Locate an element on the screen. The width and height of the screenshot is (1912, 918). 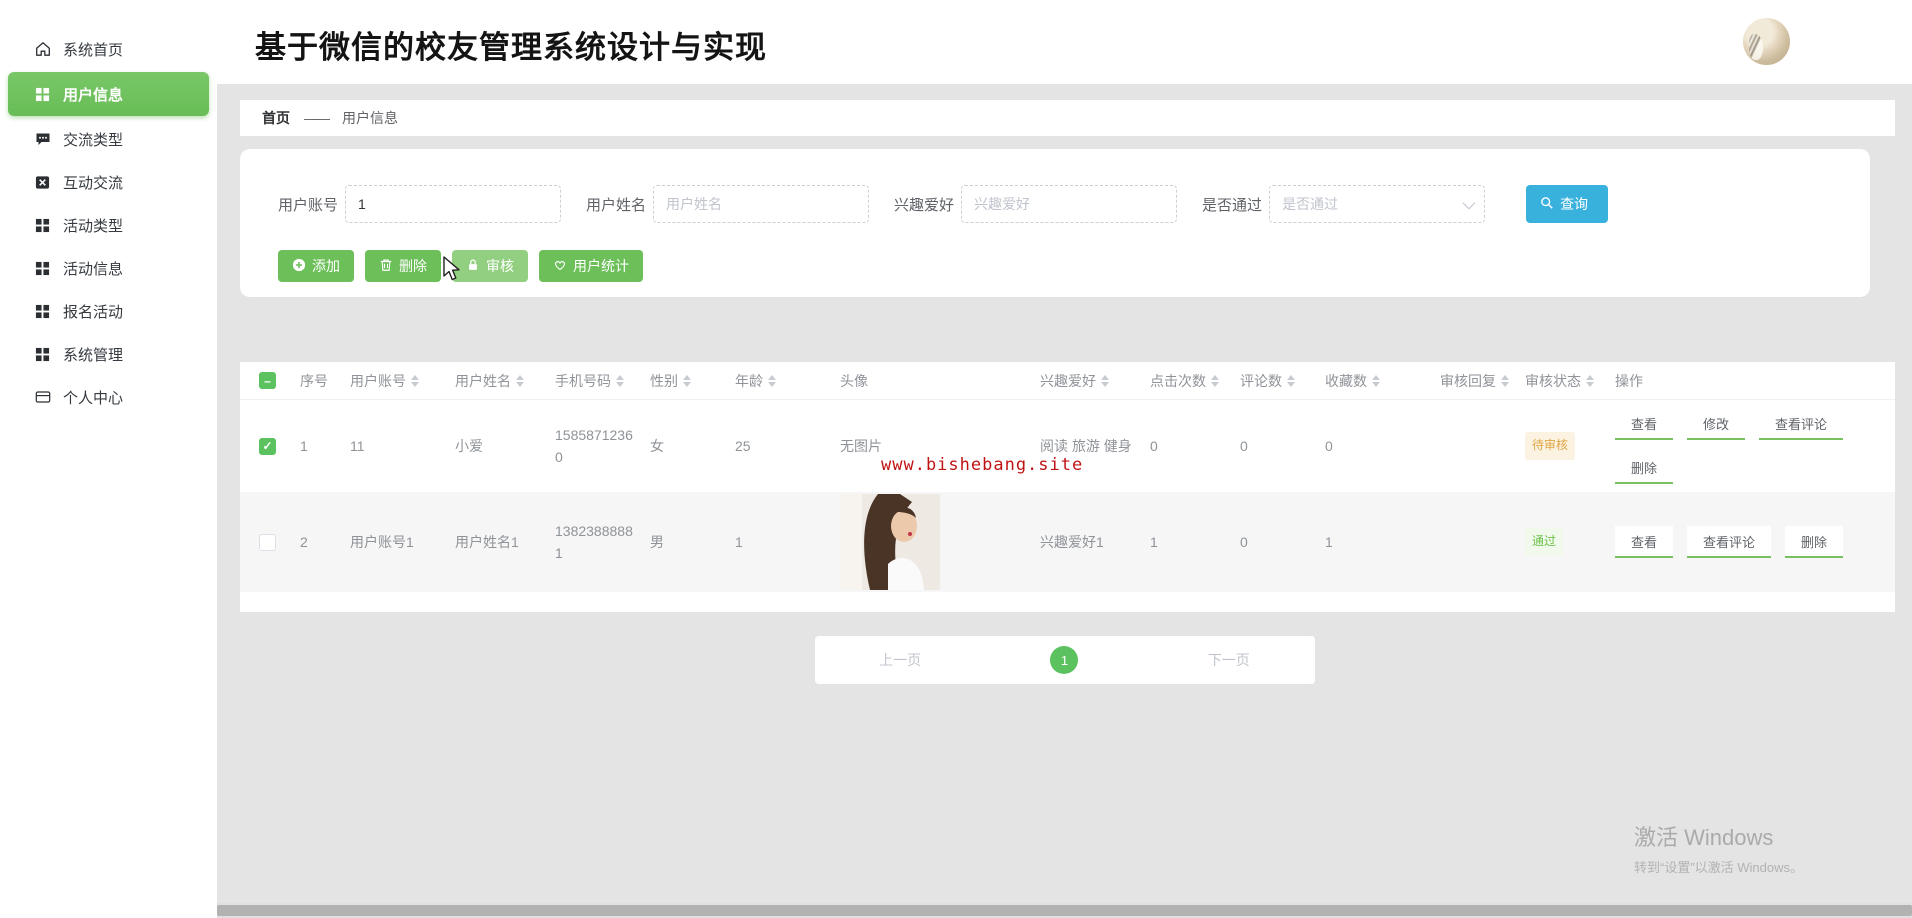
name-label: 用户姓名 is located at coordinates (616, 205).